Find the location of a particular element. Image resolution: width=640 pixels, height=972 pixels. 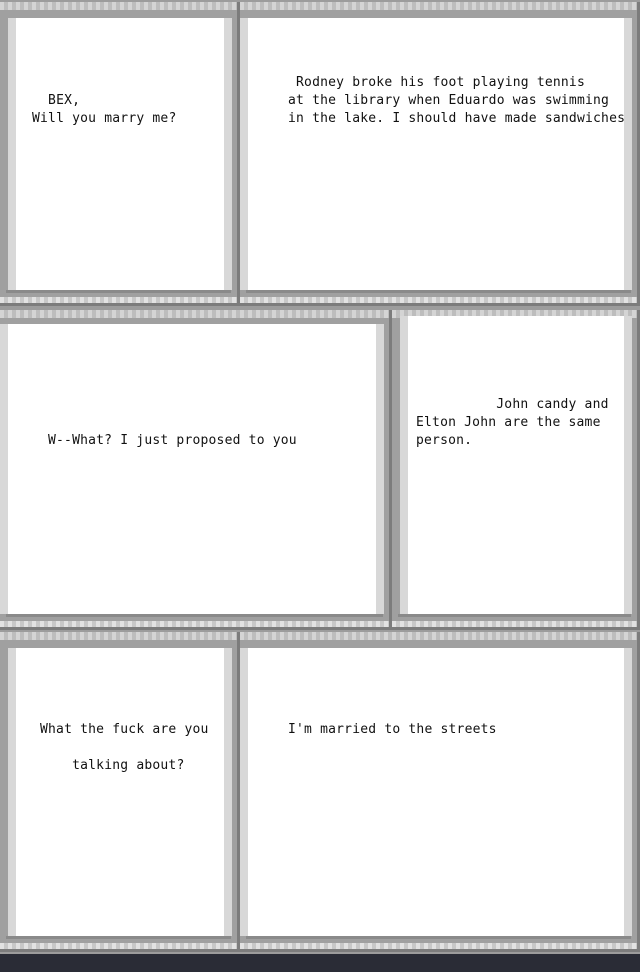

comic-panel-5: What the fuck are you talking about? is located at coordinates (120, 792).